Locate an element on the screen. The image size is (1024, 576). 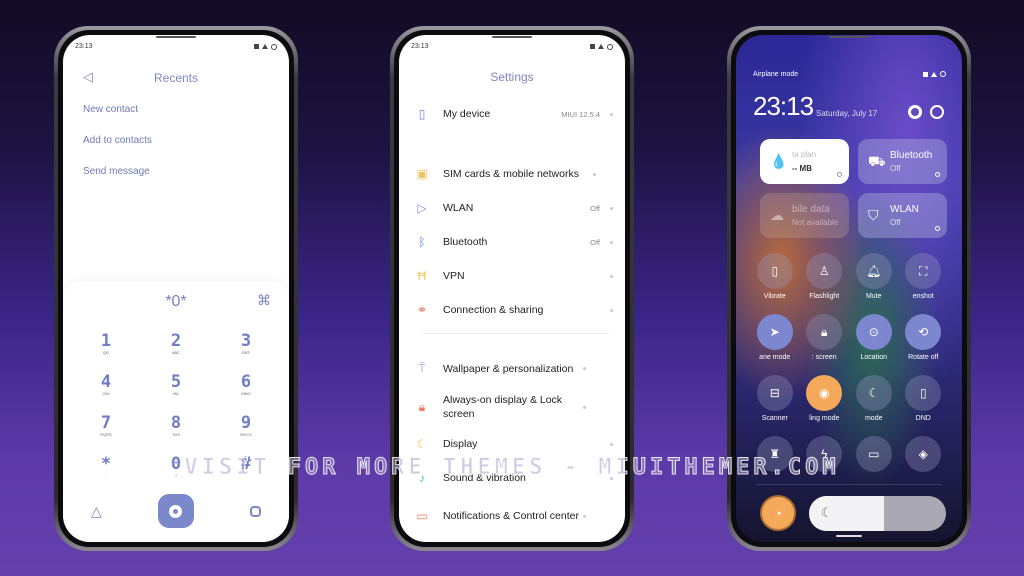
key-letters: , is located at coordinates (106, 475).